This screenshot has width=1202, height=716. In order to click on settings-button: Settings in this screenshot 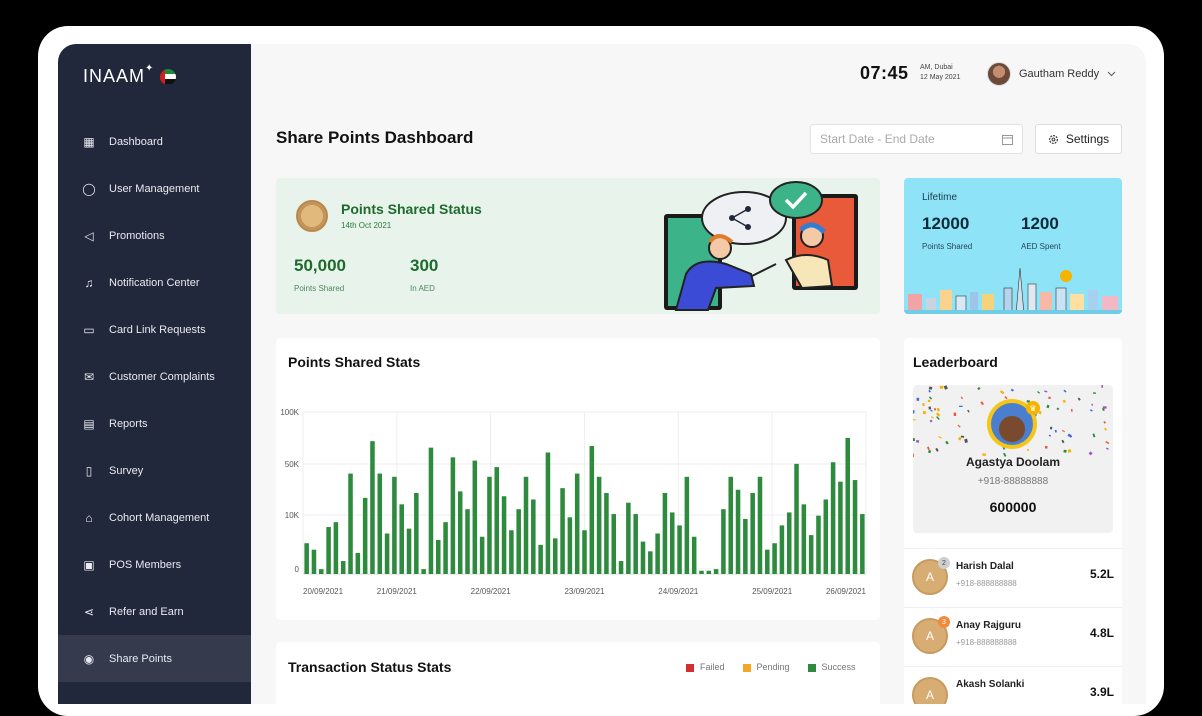, I will do `click(1078, 139)`.